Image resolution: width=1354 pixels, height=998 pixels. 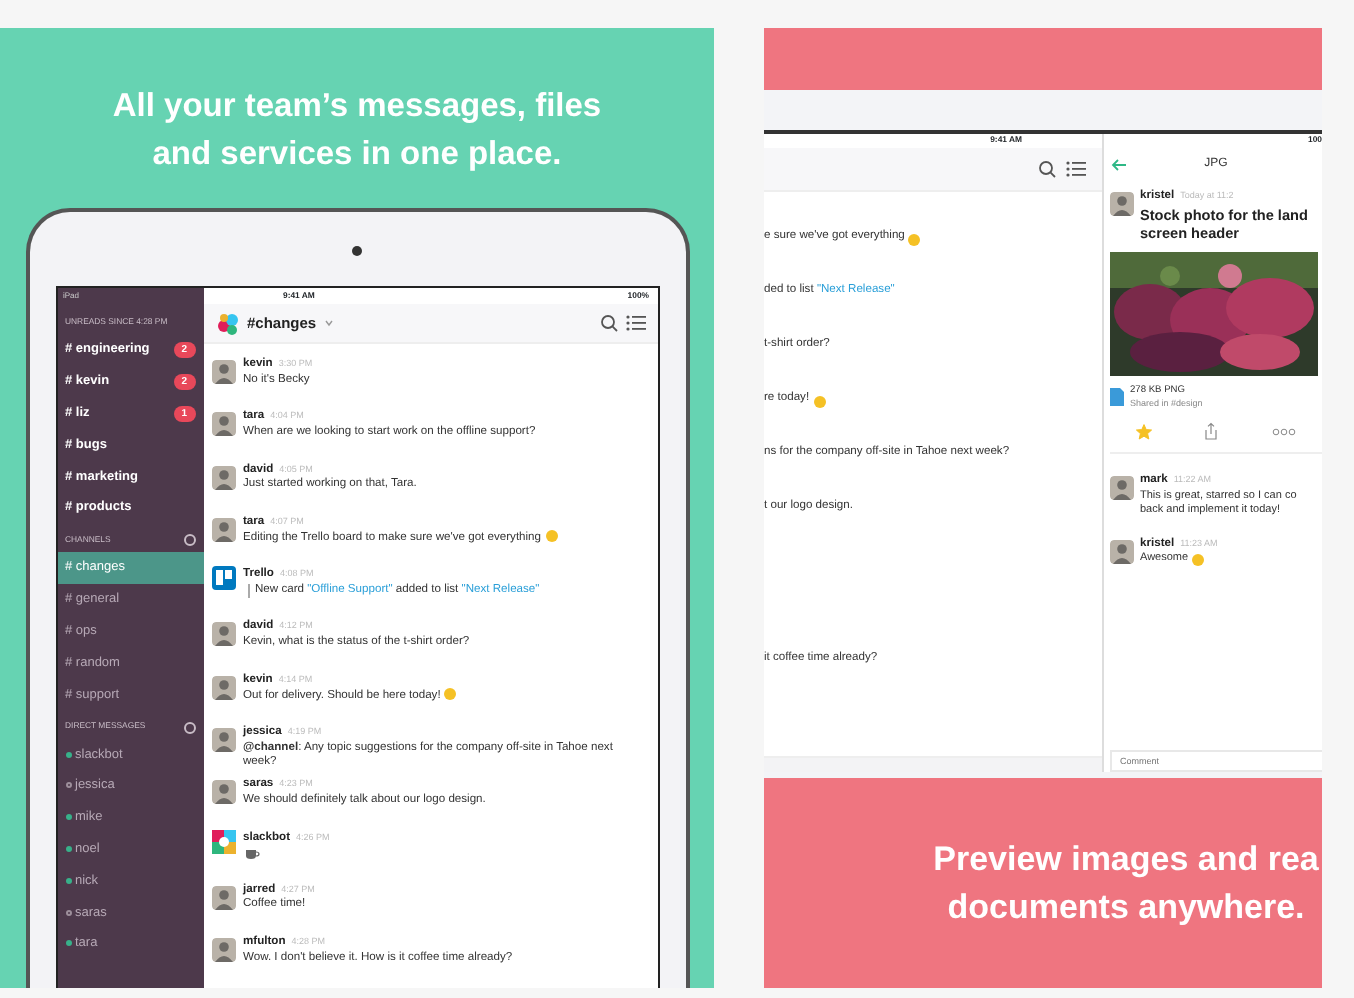 I want to click on back-arrow-icon, so click(x=1119, y=164).